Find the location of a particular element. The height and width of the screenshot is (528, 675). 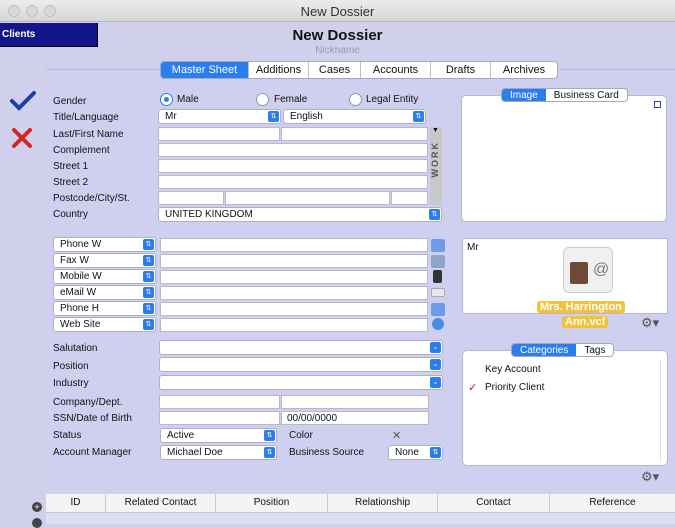

gender-male-label: Male is located at coordinates (188, 99).